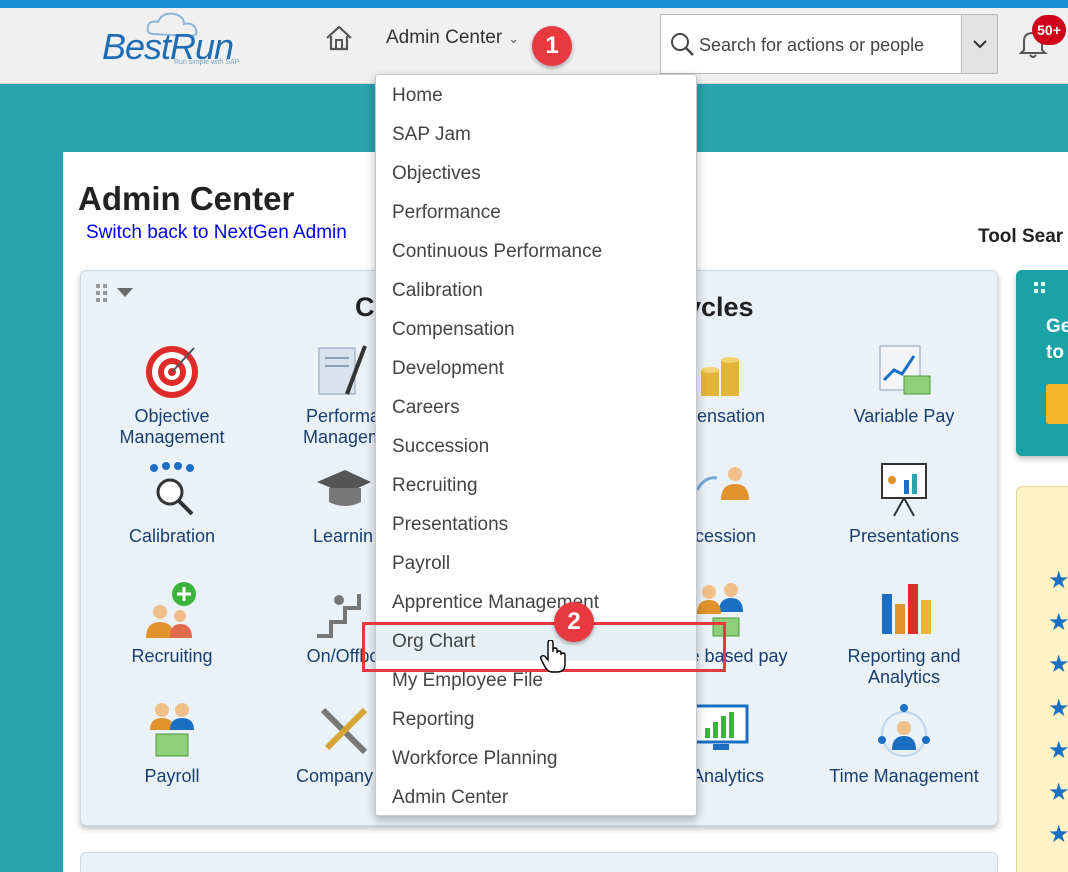 The height and width of the screenshot is (872, 1068). I want to click on people-cash-icon, so click(172, 730).